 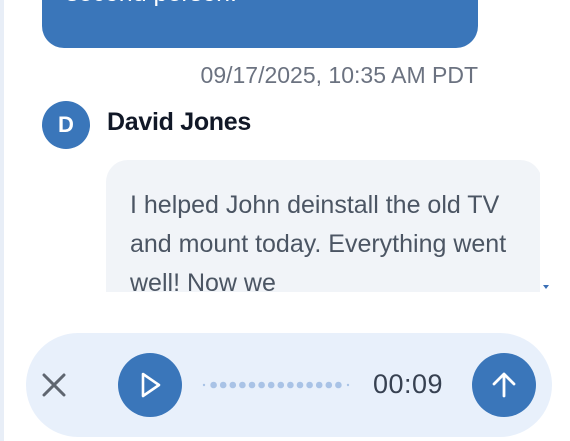 I want to click on avatar: D, so click(x=66, y=125).